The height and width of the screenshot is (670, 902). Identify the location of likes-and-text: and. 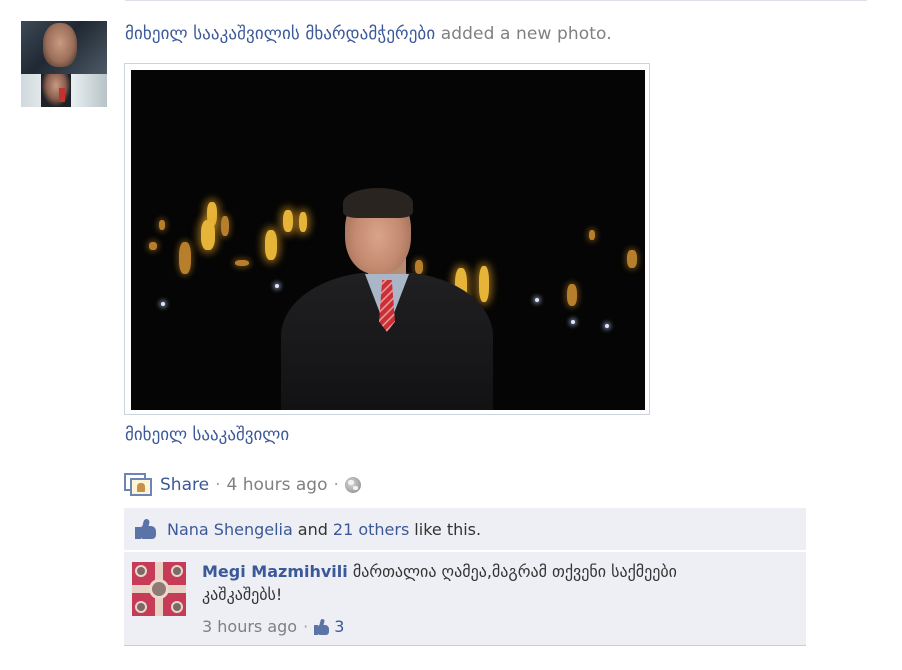
(312, 529).